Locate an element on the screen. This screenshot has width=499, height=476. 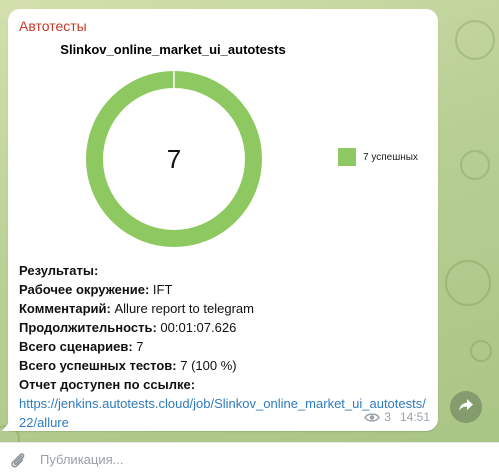
donut-center-value: 7 is located at coordinates (174, 158).